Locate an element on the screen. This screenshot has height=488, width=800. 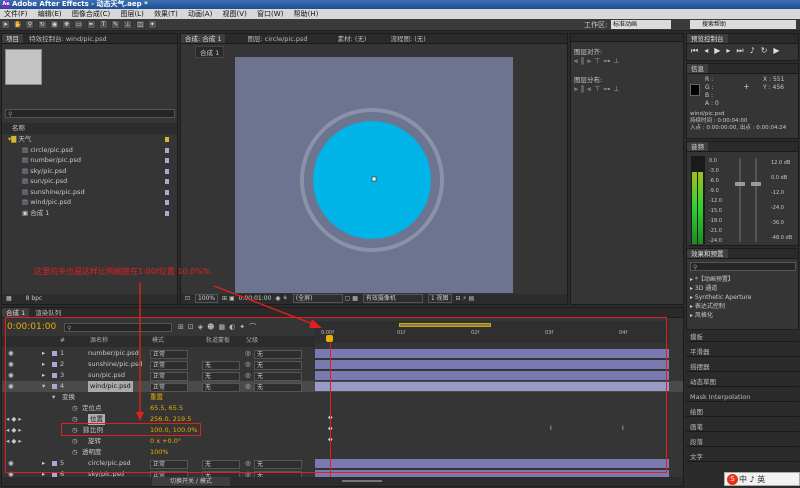
tab-composition: 合成: 合成 1 is located at coordinates (203, 38).